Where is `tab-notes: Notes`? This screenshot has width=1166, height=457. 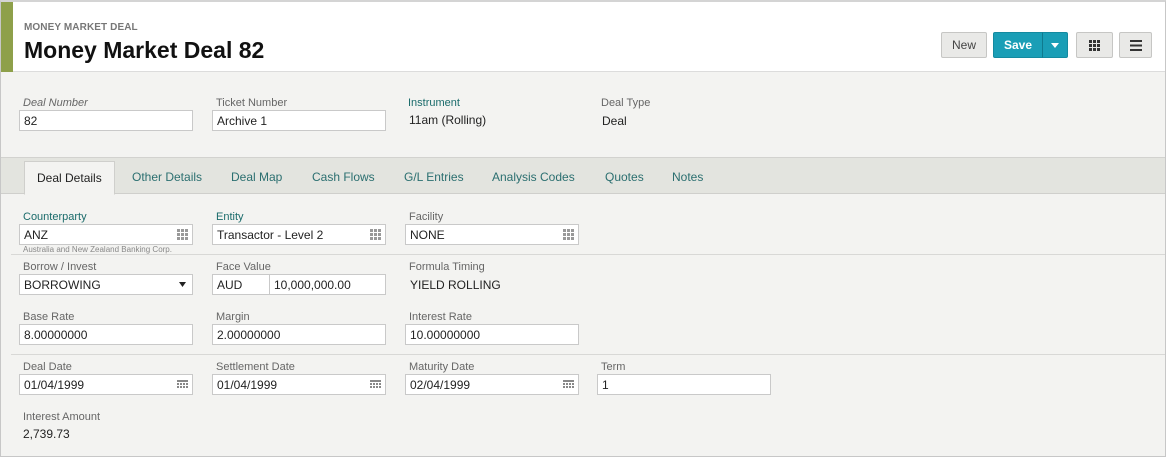
tab-notes: Notes is located at coordinates (687, 177).